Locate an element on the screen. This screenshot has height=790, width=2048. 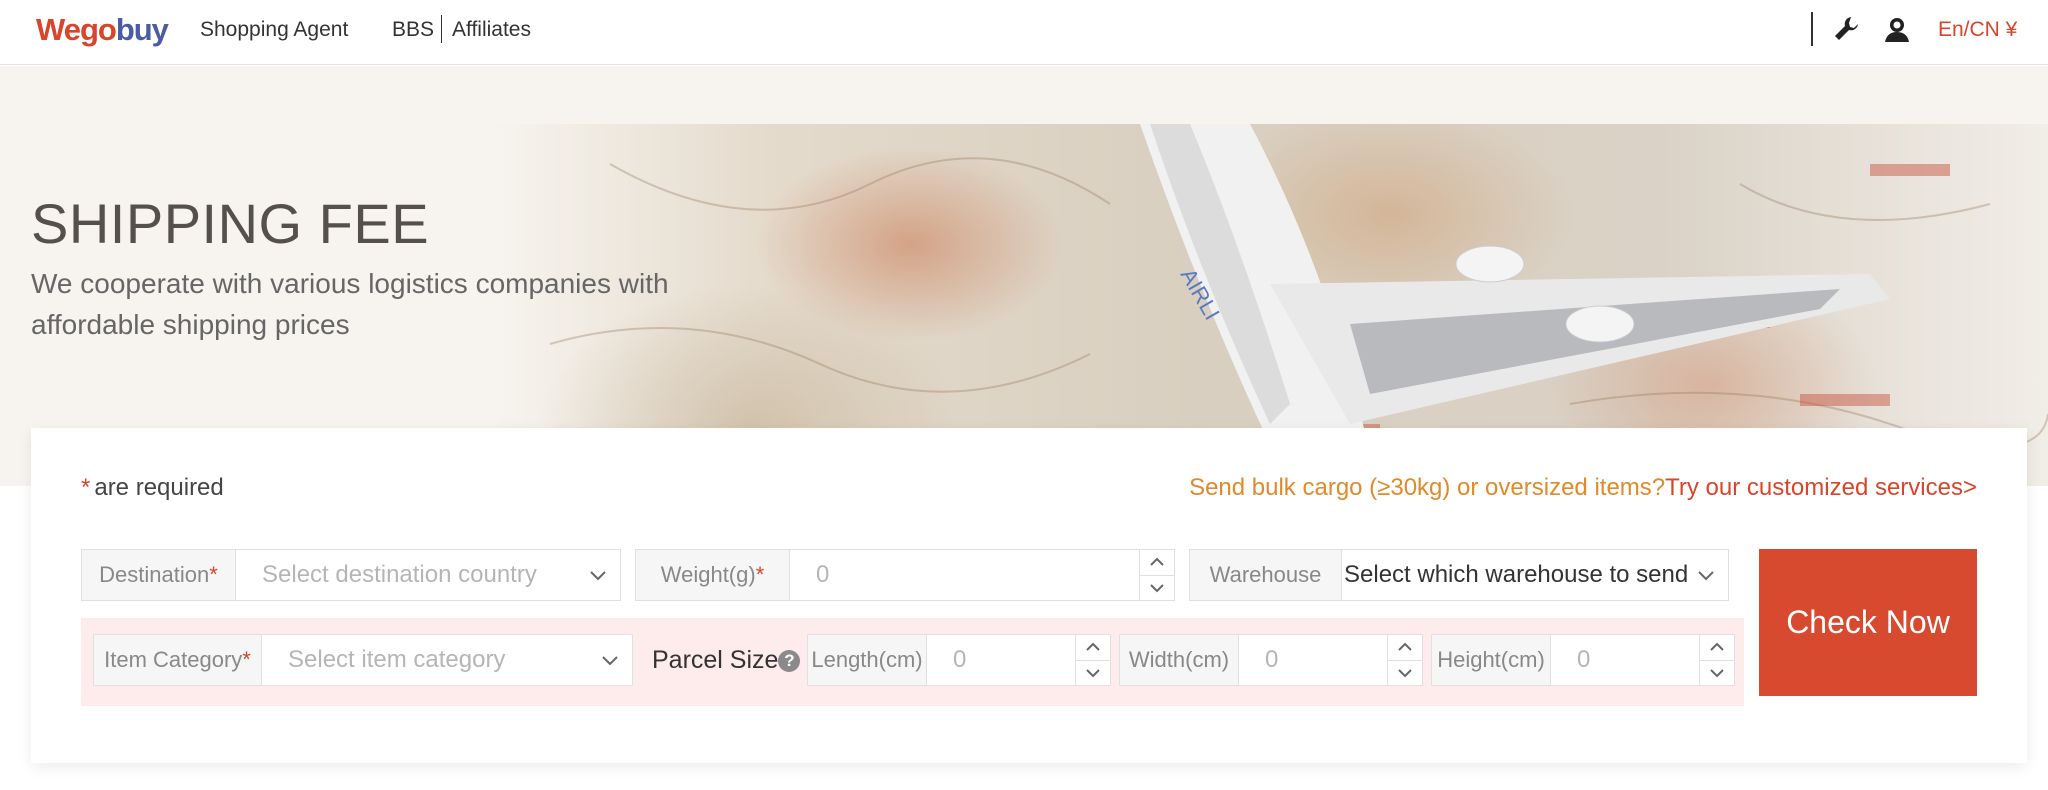
parcel-size-label: Parcel Size? is located at coordinates (726, 660).